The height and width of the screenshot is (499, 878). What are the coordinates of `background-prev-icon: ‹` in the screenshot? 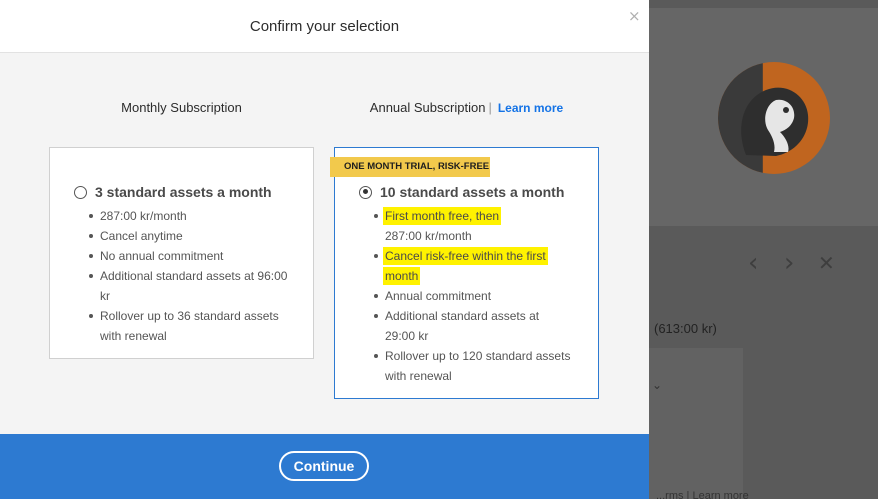 It's located at (753, 263).